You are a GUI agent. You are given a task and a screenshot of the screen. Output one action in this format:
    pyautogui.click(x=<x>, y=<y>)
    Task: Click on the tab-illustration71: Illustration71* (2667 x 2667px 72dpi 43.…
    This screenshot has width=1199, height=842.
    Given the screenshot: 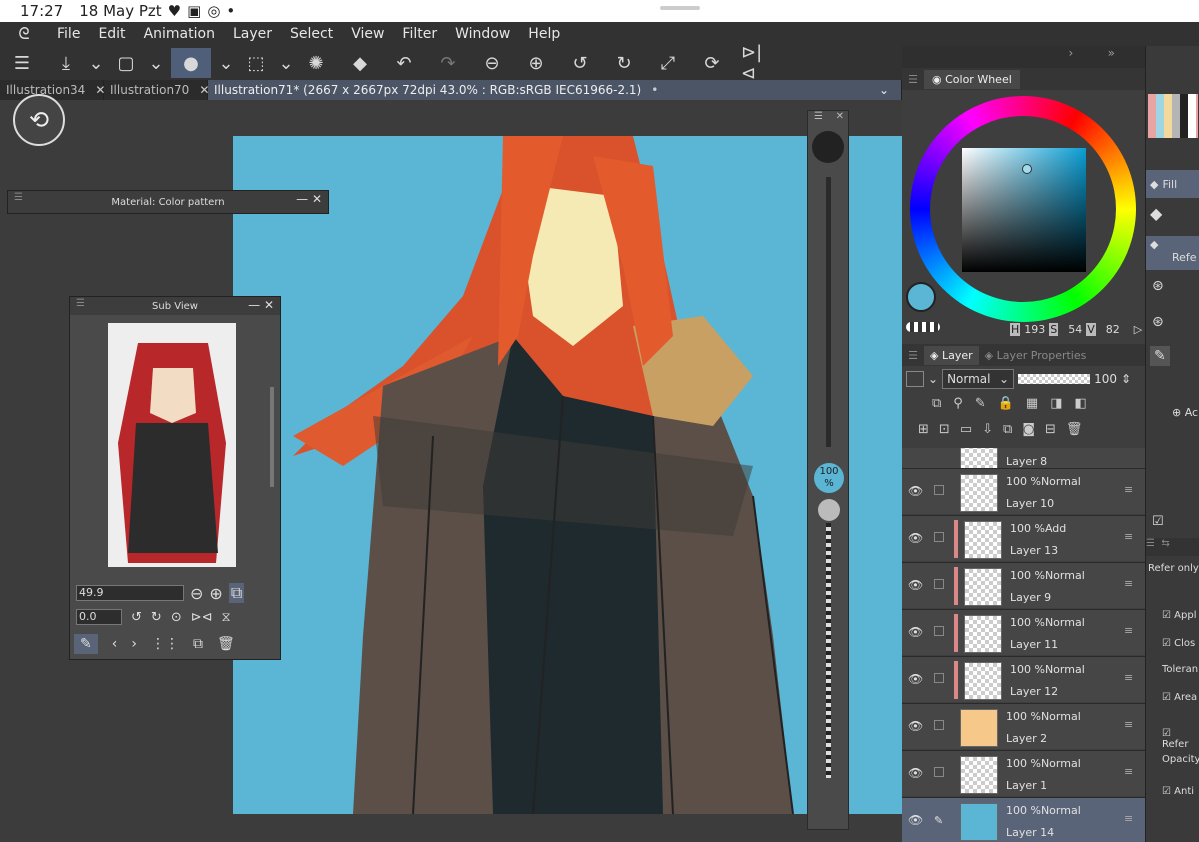 What is the action you would take?
    pyautogui.click(x=555, y=90)
    